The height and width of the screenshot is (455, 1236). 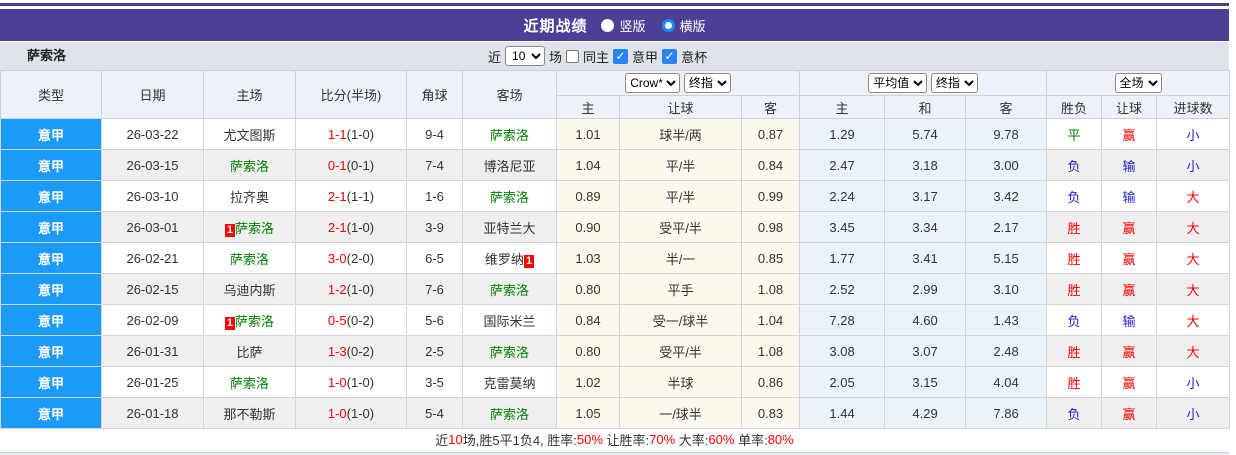 I want to click on radio-horizontal-layout: 横版, so click(x=683, y=25).